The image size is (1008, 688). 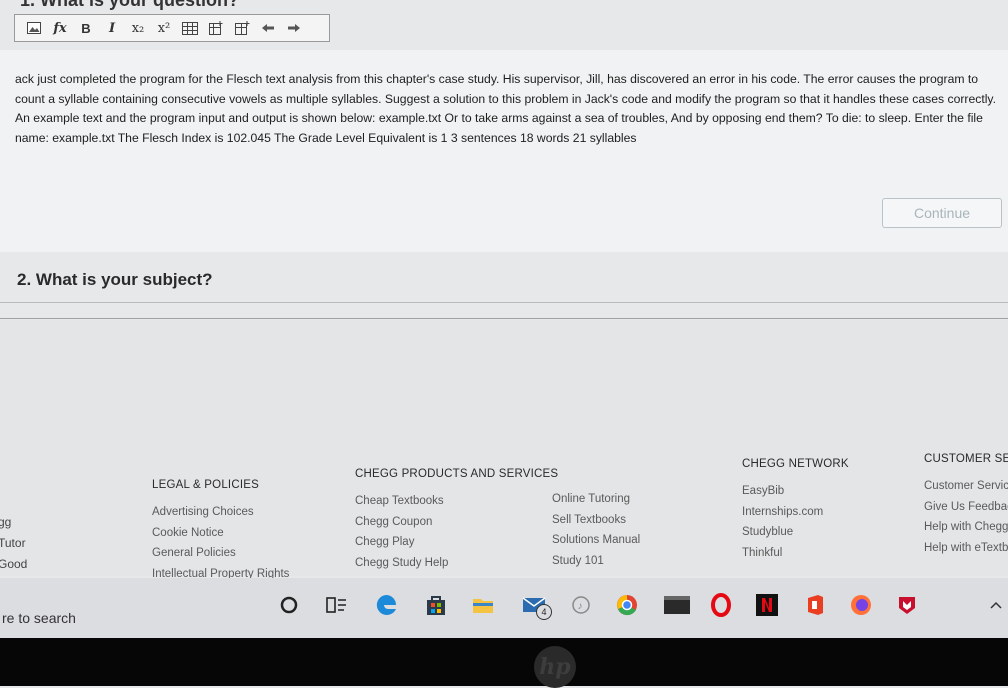 I want to click on footer-link: Give Us Feedbac, so click(x=966, y=507).